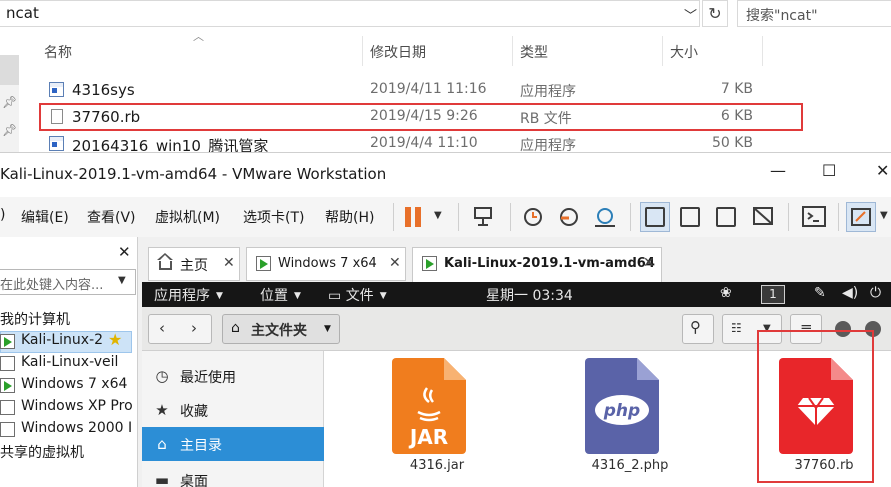  I want to click on tree-item-vm: Windows XP Pro, so click(67, 409).